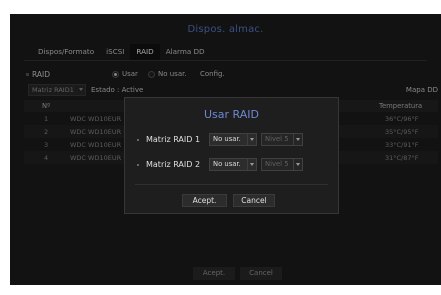  I want to click on raid-matrix-2-label: Matriz RAID 2, so click(173, 164).